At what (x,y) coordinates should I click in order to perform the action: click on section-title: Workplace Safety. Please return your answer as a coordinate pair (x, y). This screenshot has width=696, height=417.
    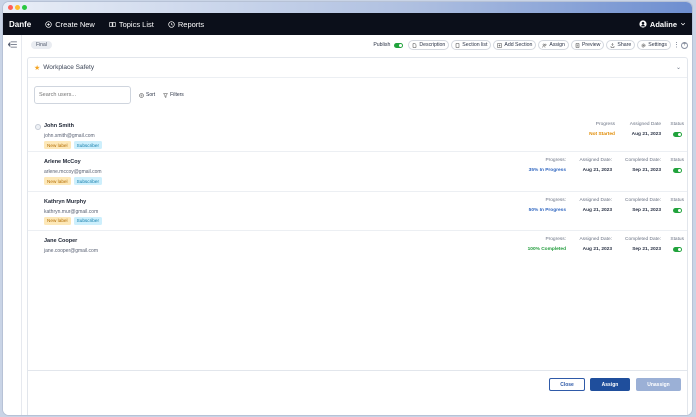
    Looking at the image, I should click on (69, 67).